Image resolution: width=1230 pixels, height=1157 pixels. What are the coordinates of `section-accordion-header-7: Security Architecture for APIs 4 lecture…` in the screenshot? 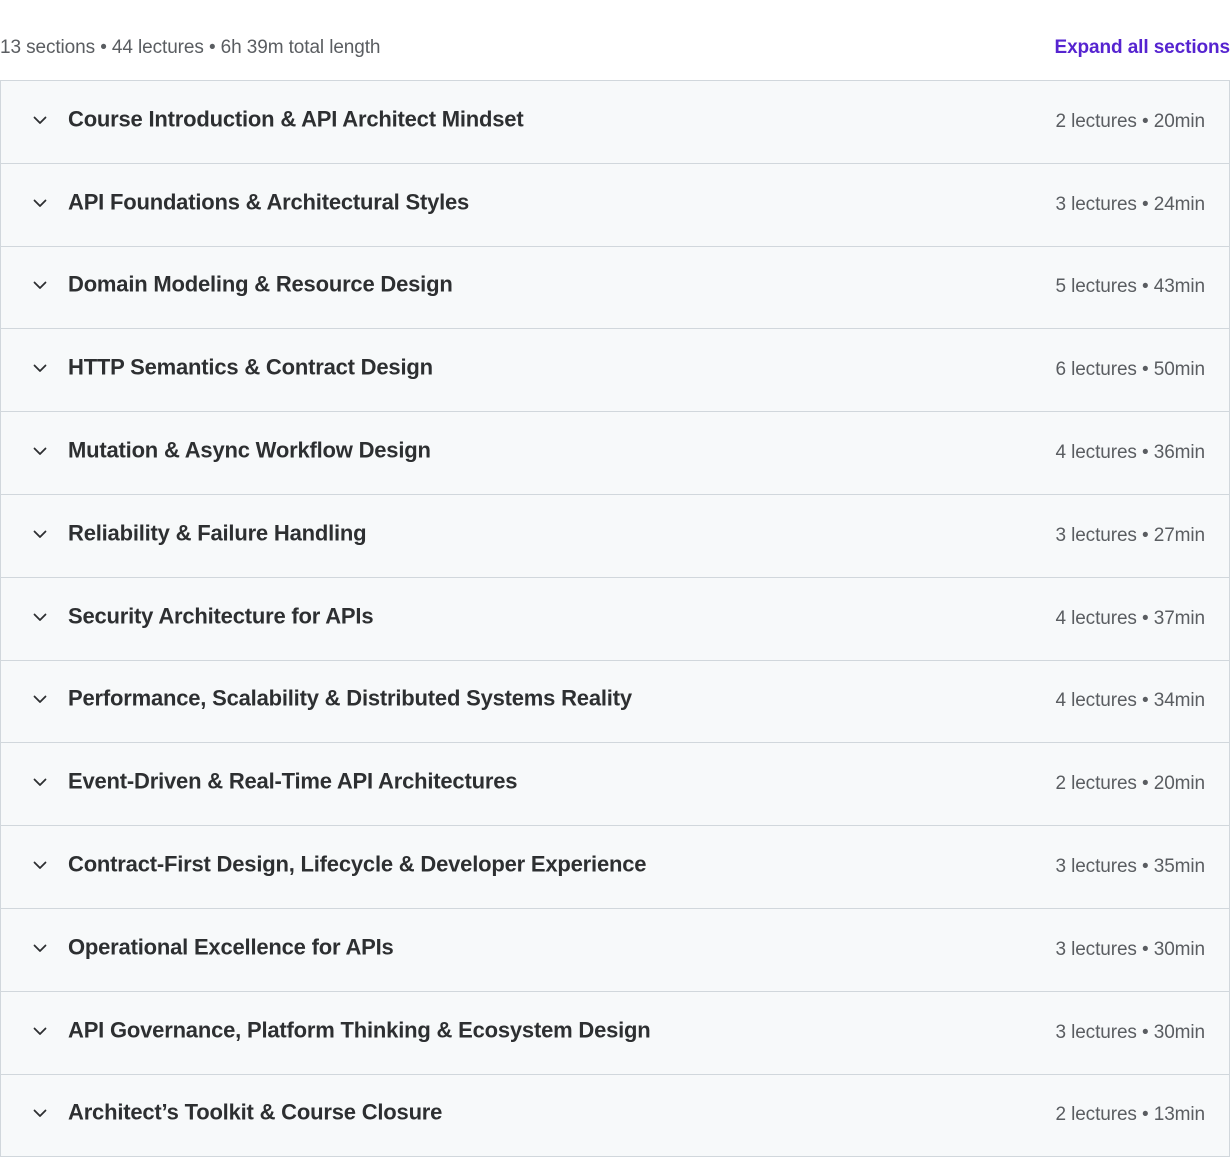 It's located at (615, 619).